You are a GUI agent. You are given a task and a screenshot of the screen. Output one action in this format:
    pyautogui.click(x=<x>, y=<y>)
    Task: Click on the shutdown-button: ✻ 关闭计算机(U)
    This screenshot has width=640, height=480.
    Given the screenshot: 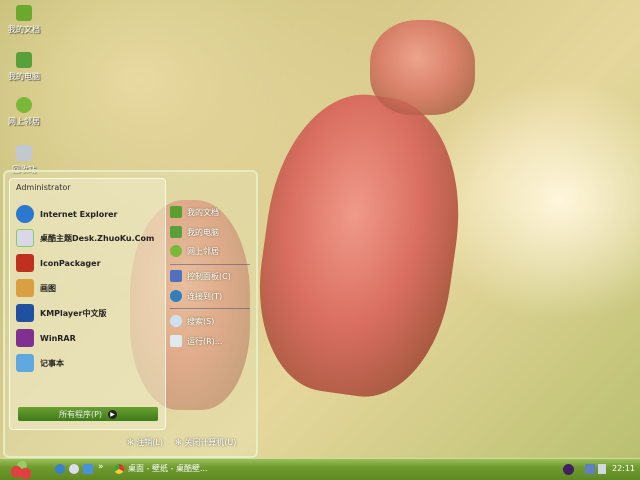 What is the action you would take?
    pyautogui.click(x=205, y=442)
    